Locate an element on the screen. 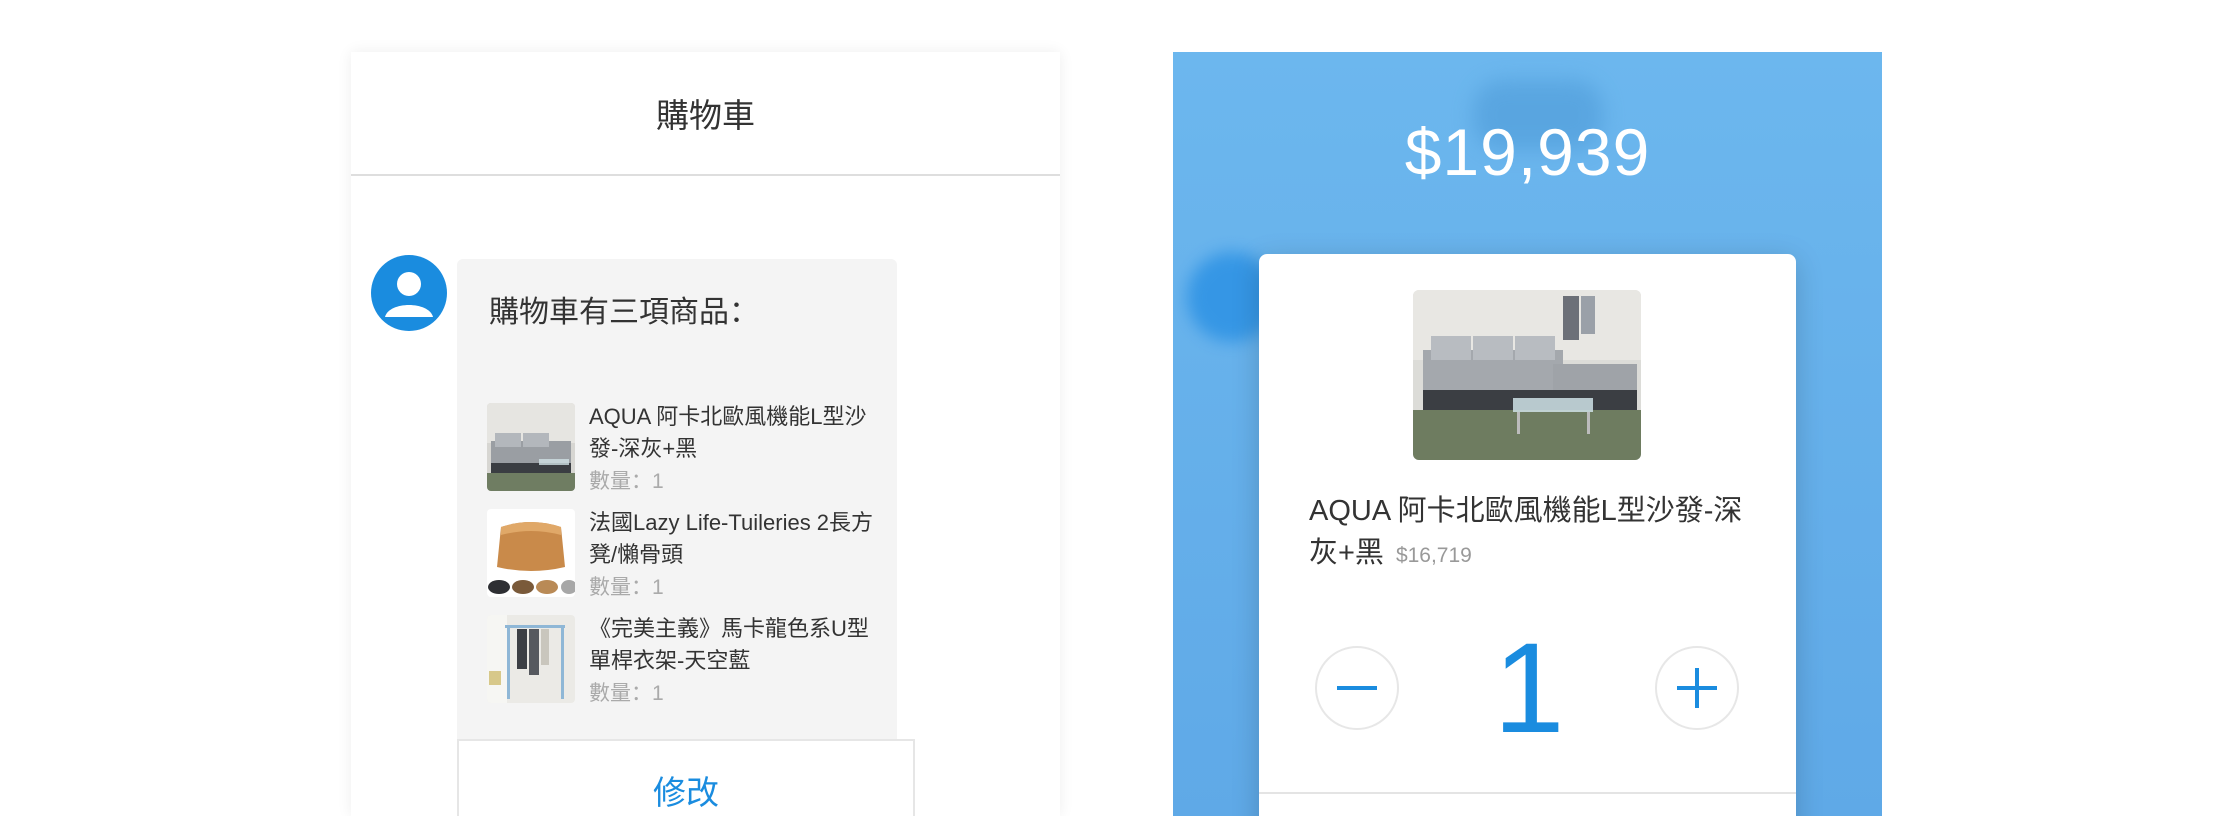  page-title: 購物車 is located at coordinates (705, 114).